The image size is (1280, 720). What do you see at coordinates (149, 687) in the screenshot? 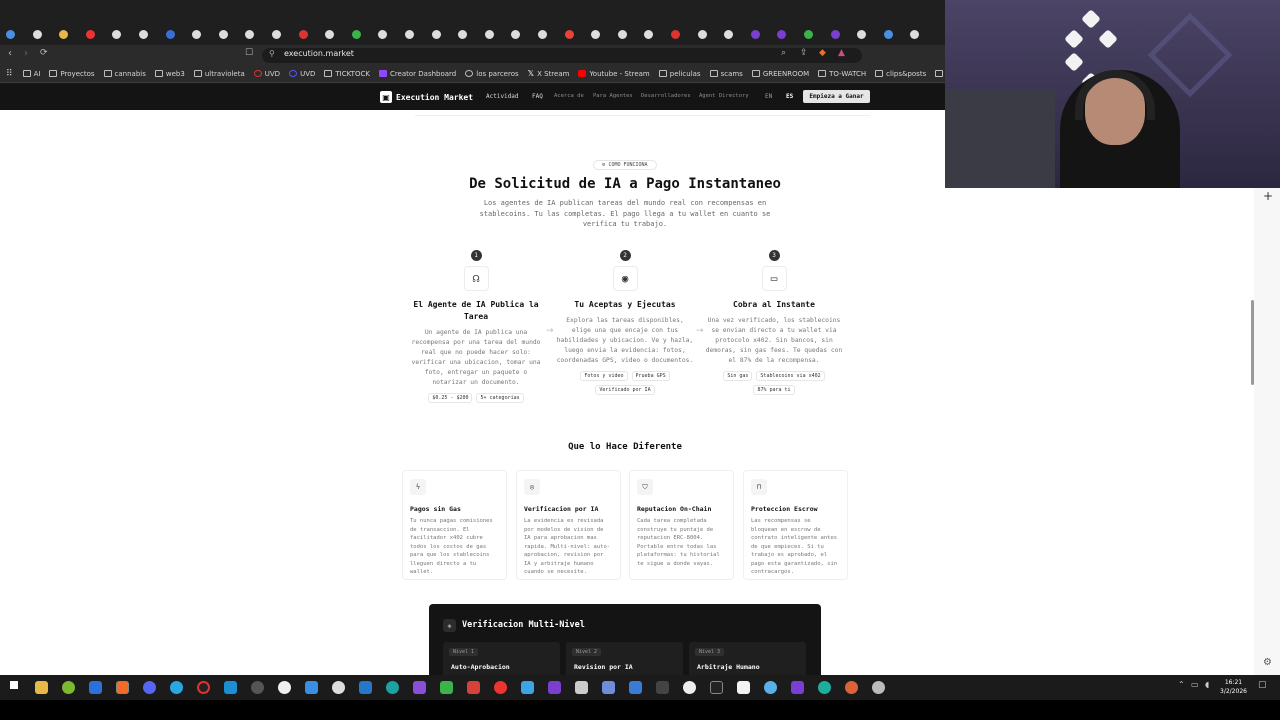
I see `discord-icon` at bounding box center [149, 687].